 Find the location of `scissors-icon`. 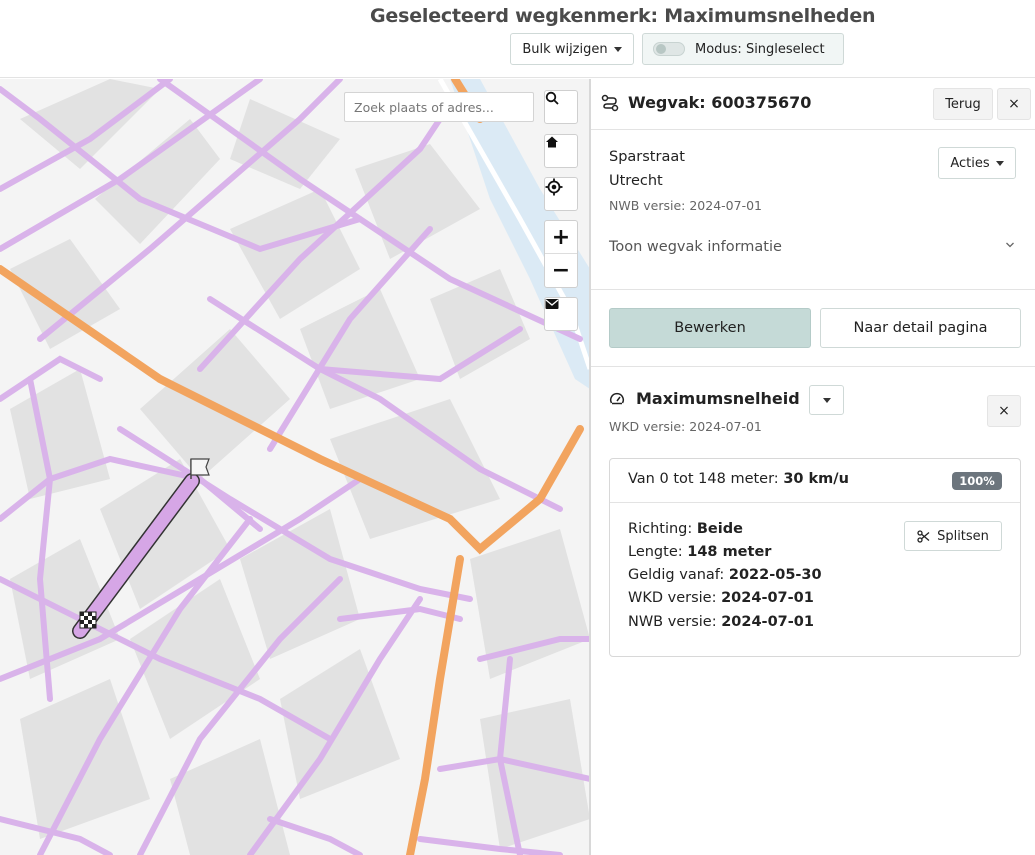

scissors-icon is located at coordinates (923, 536).